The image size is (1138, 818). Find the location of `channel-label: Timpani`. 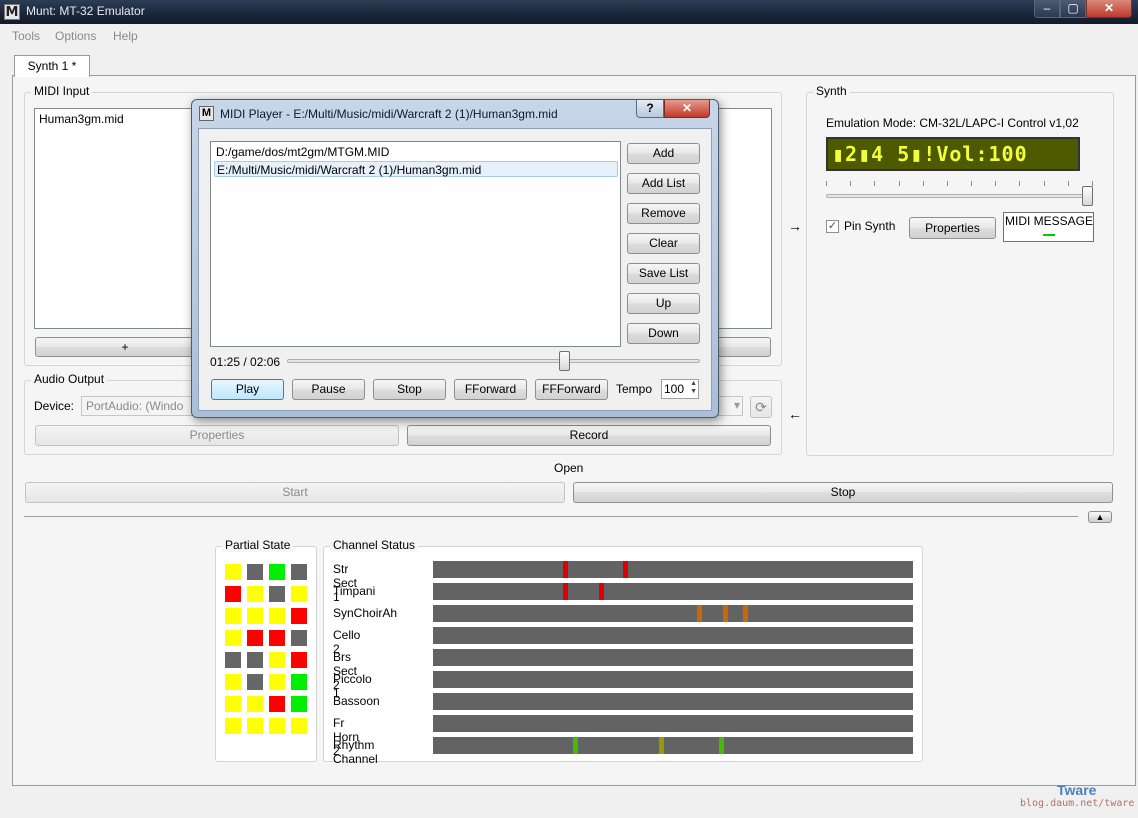

channel-label: Timpani is located at coordinates (354, 591).